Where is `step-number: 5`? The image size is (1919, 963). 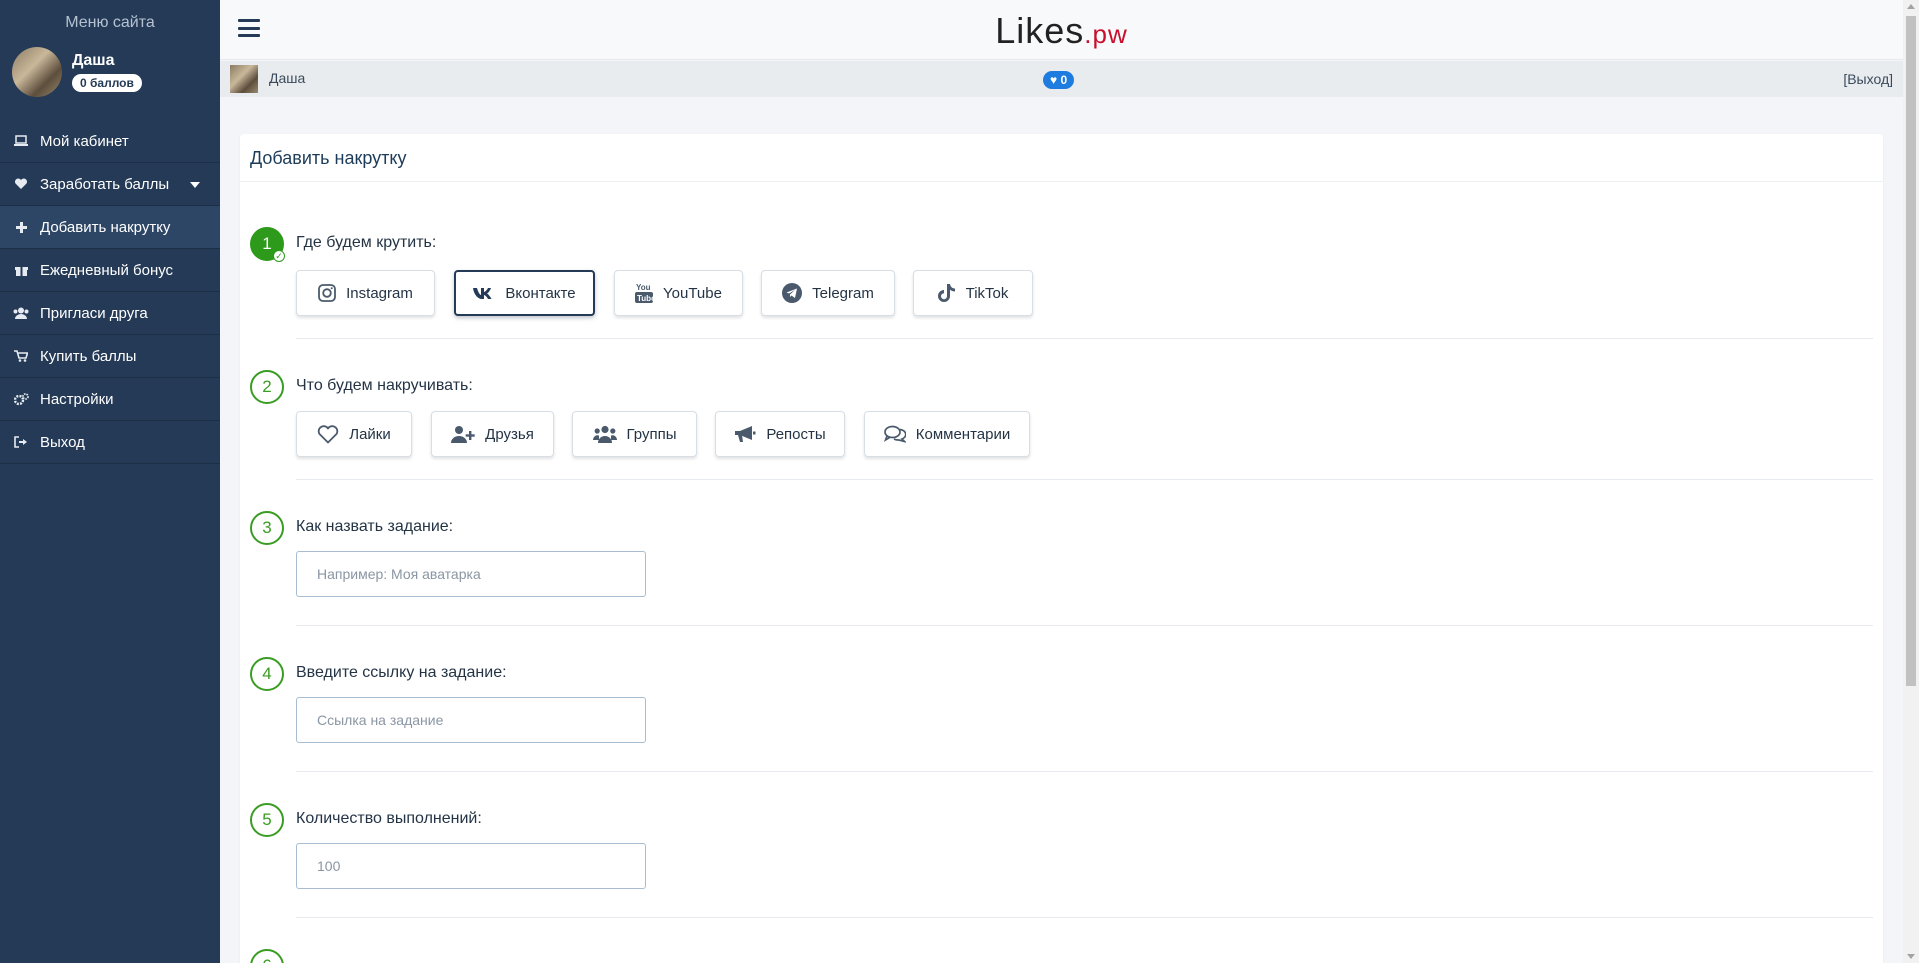 step-number: 5 is located at coordinates (267, 820).